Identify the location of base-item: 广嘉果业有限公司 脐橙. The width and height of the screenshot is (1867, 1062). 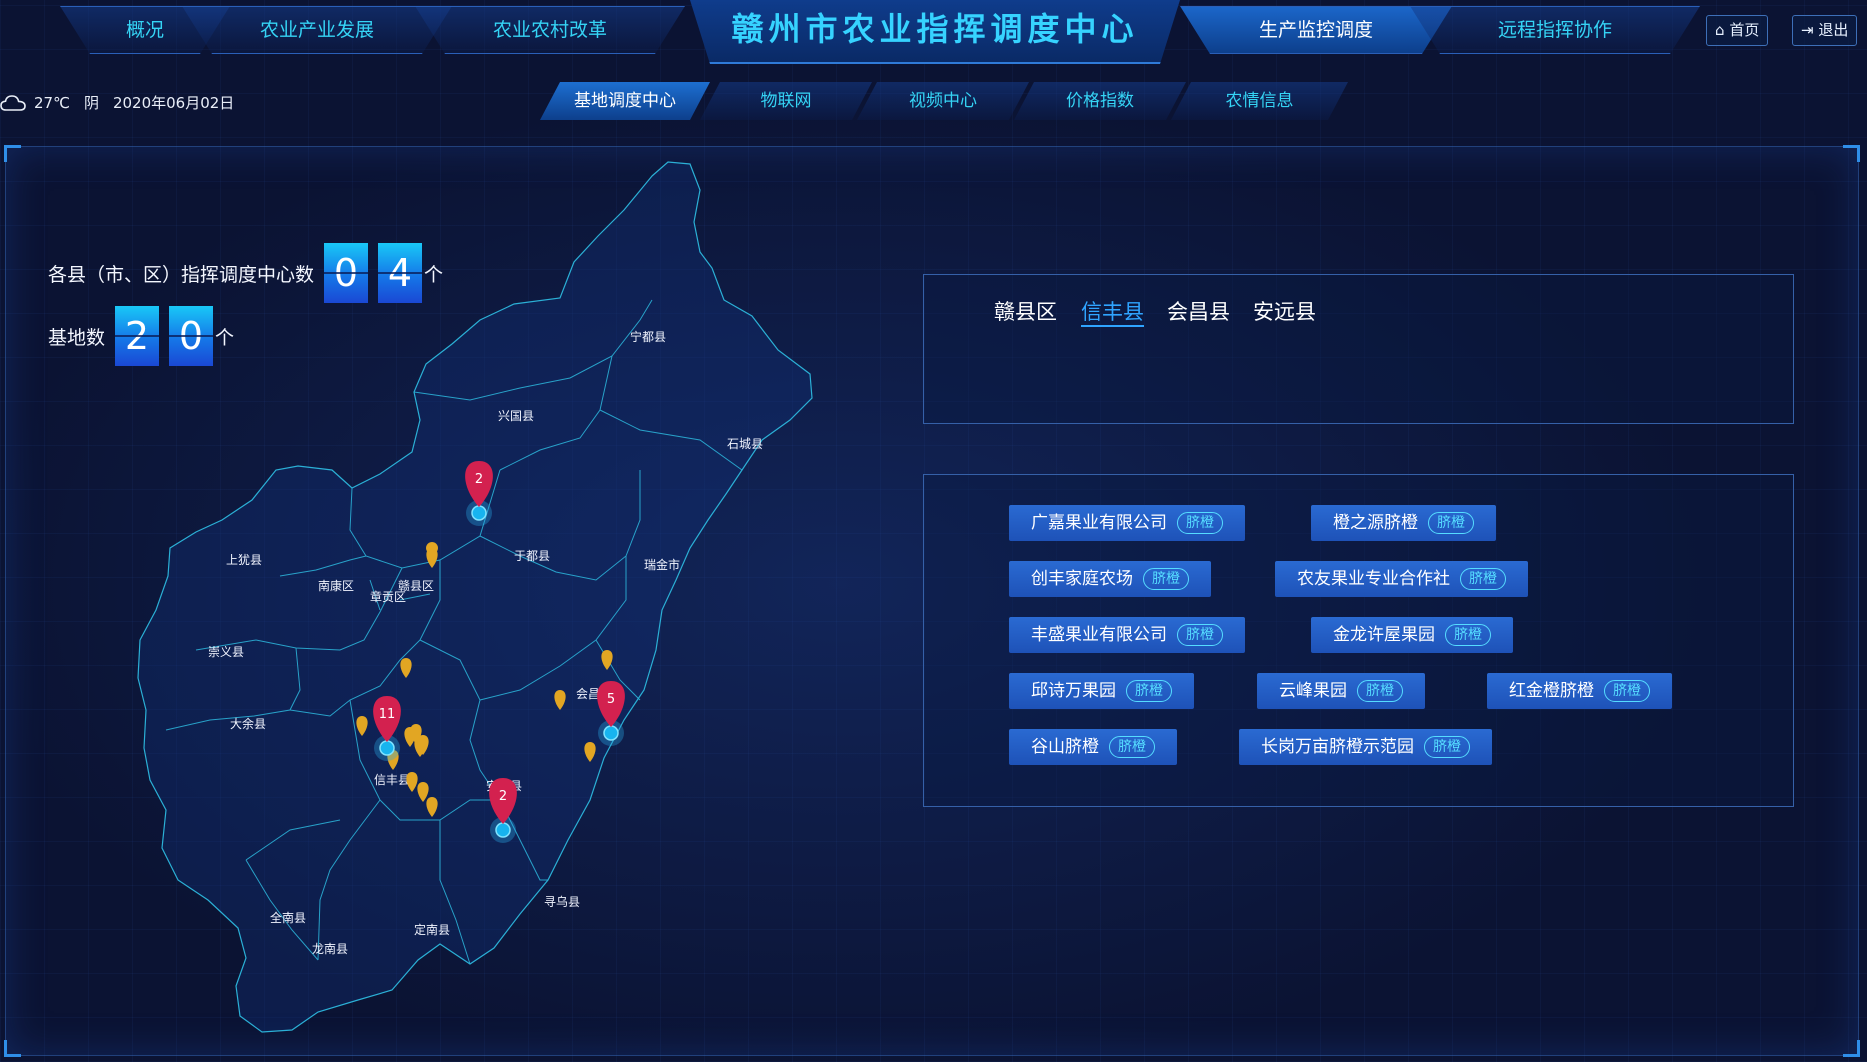
(1127, 523).